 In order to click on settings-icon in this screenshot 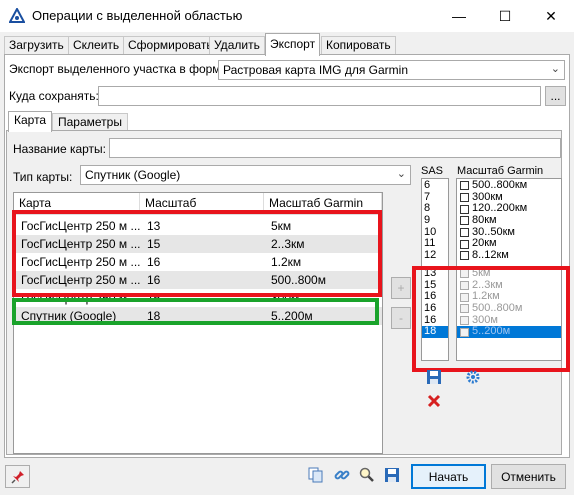, I will do `click(473, 377)`.